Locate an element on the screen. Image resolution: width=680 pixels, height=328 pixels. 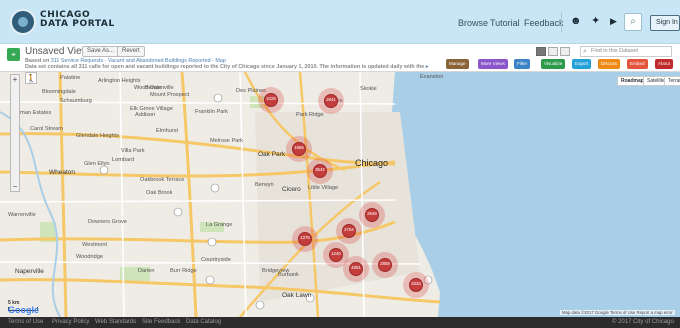
cluster-marker: 2859 is located at coordinates (385, 265).